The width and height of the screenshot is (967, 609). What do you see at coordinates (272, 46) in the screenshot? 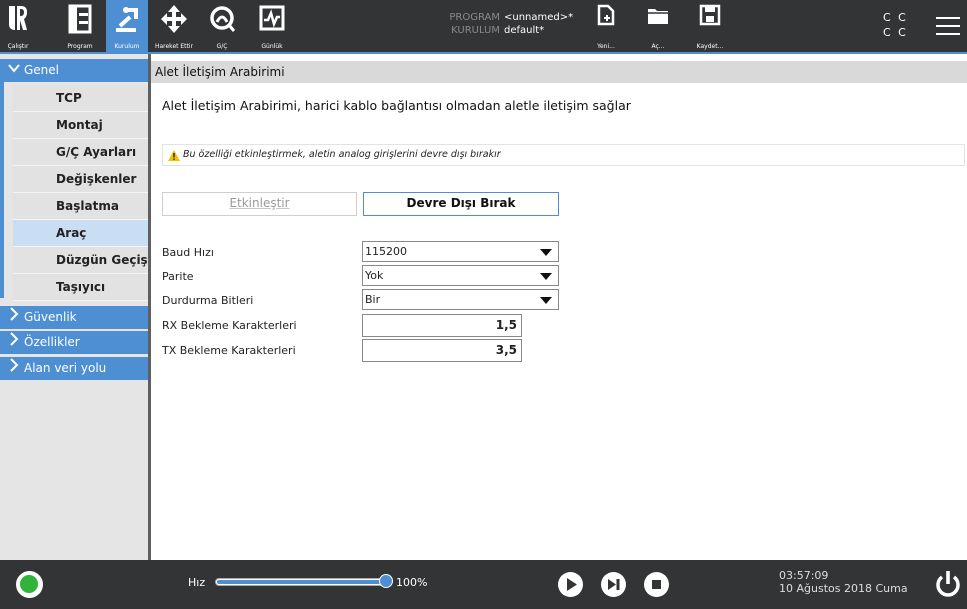
I see `nav-log-label: Günlük` at bounding box center [272, 46].